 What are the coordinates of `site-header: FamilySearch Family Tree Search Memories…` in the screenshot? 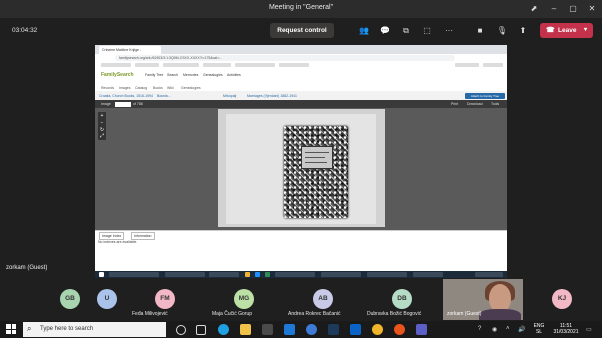 It's located at (301, 76).